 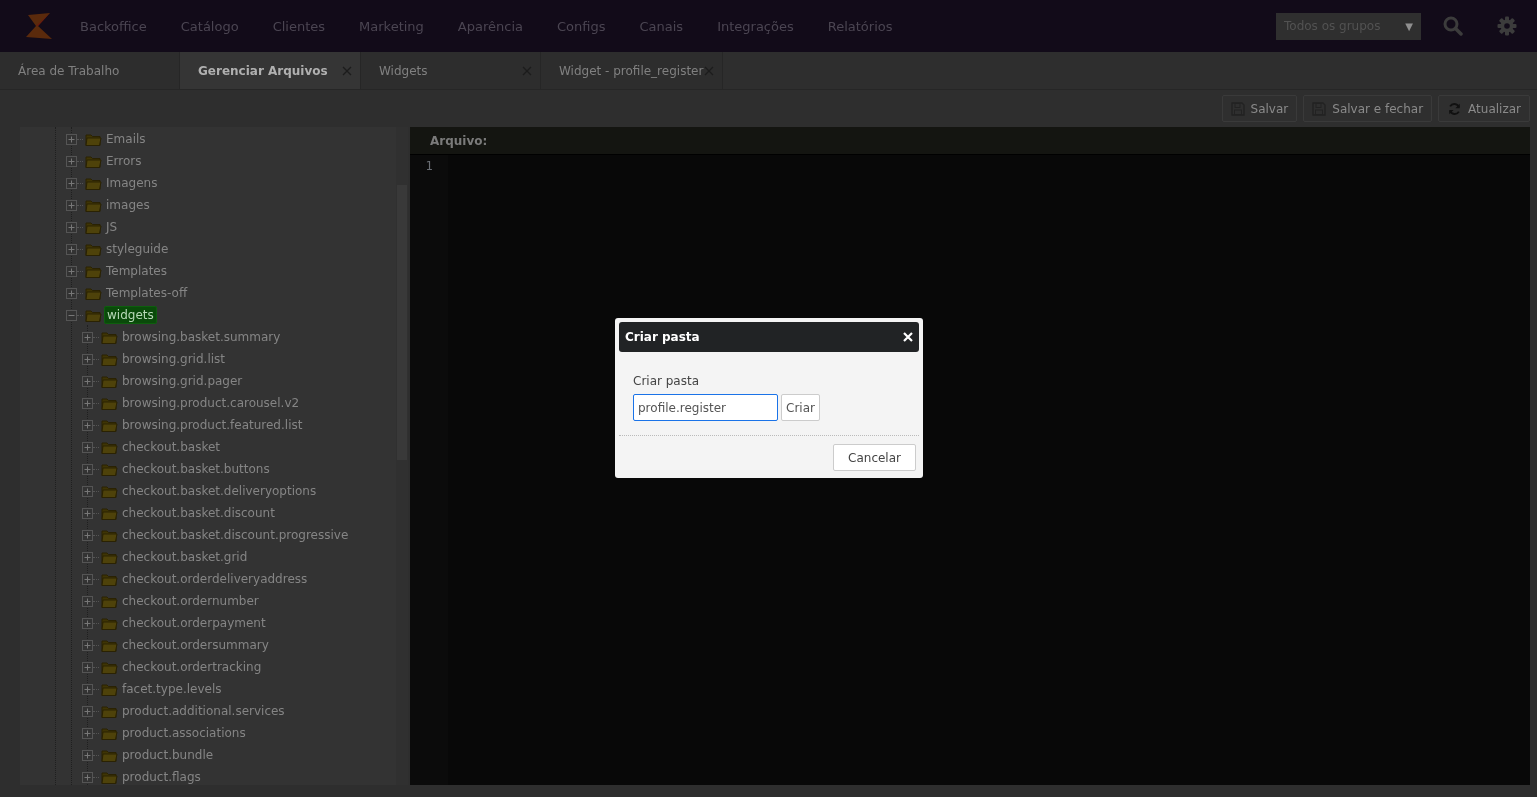 What do you see at coordinates (755, 26) in the screenshot?
I see `nav-menu-item: Integrações` at bounding box center [755, 26].